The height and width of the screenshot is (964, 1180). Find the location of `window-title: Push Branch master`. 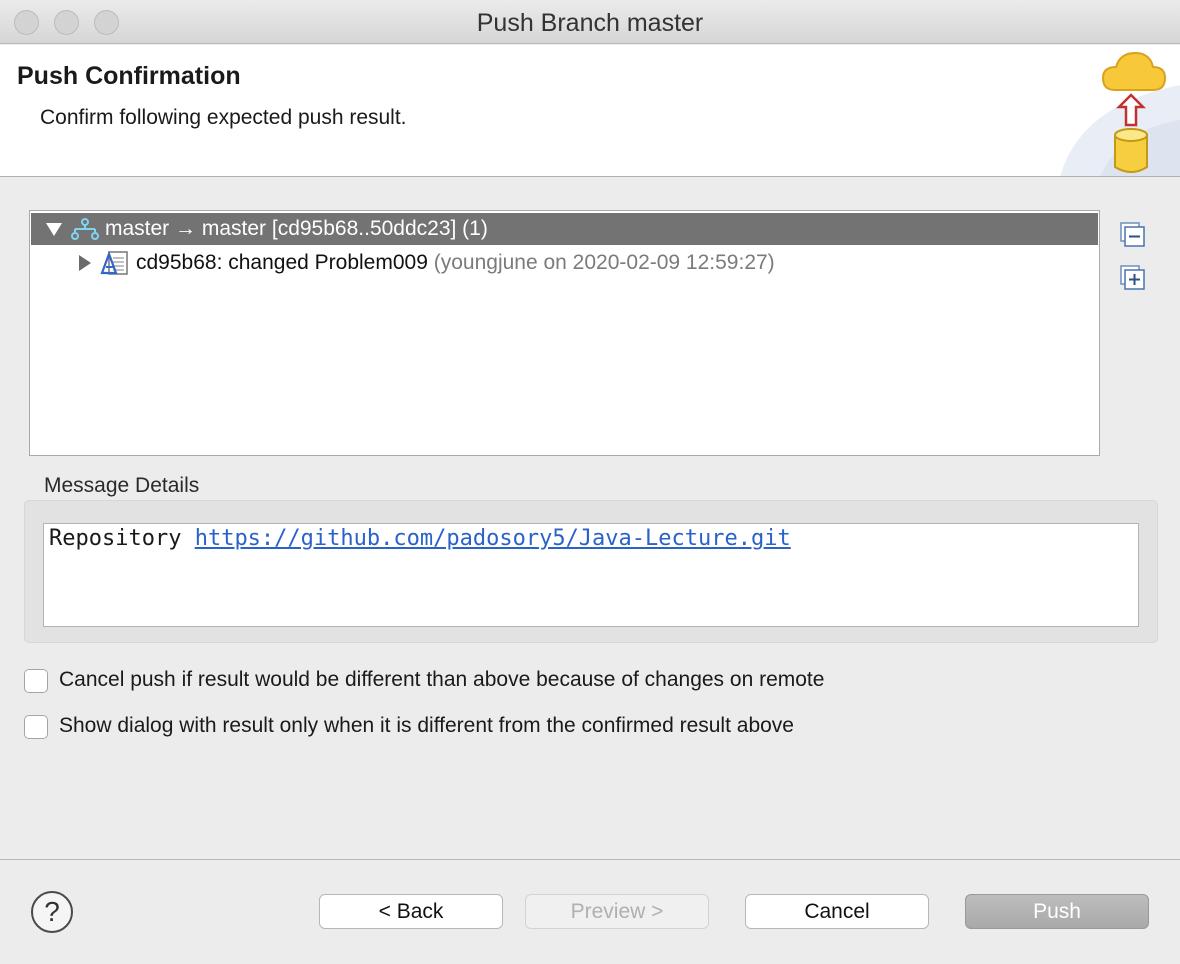

window-title: Push Branch master is located at coordinates (590, 23).